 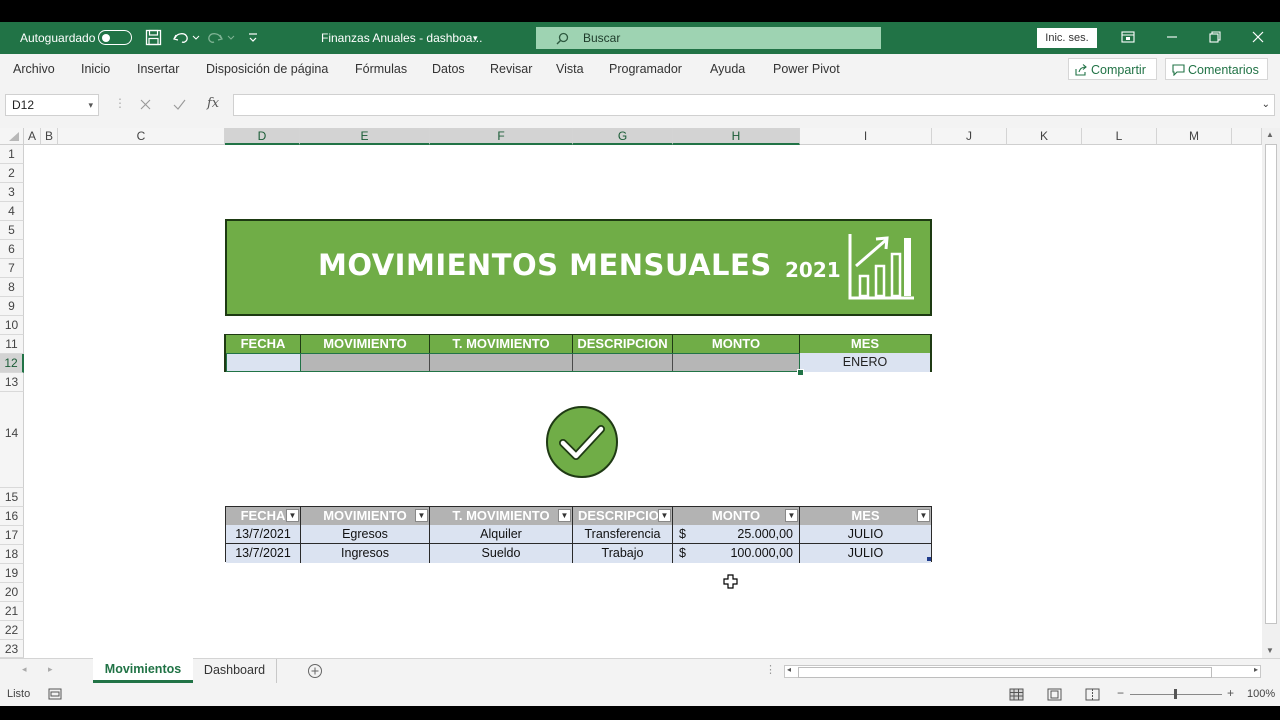 What do you see at coordinates (736, 534) in the screenshot?
I see `table-cell-monto: $ 25.000,00` at bounding box center [736, 534].